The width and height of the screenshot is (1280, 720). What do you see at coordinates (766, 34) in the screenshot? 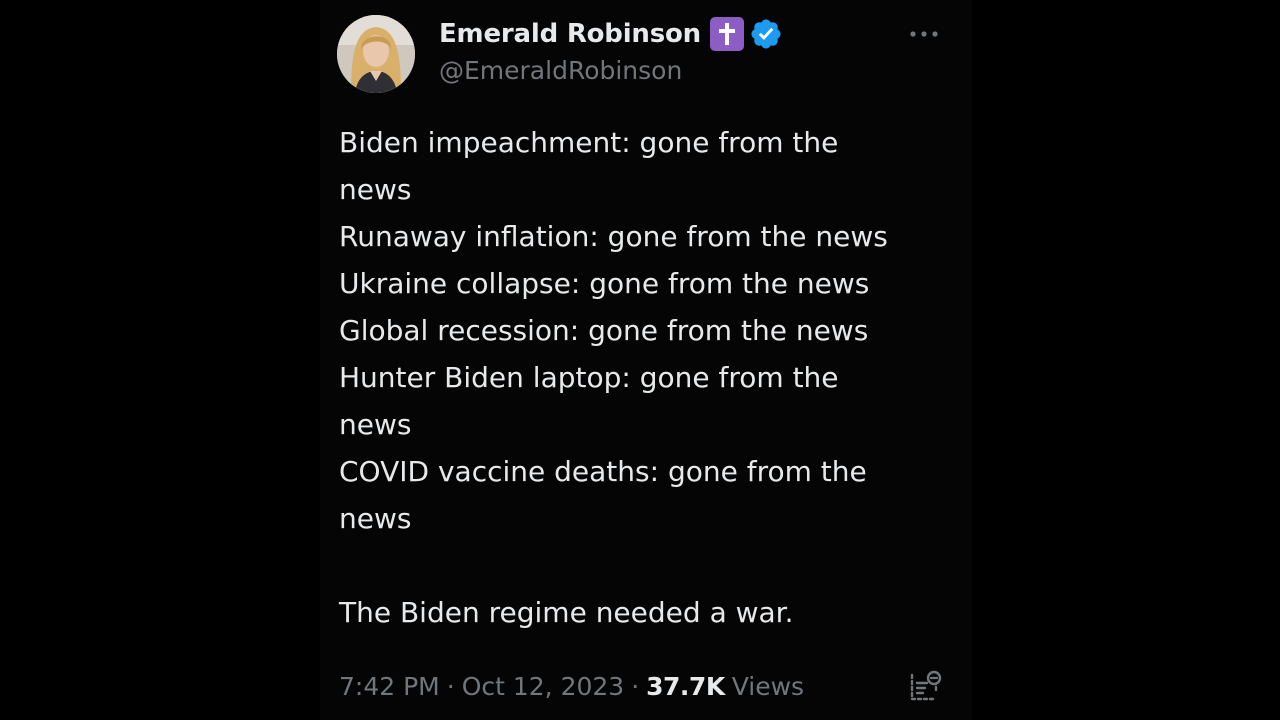
I see `verified-badge-icon` at bounding box center [766, 34].